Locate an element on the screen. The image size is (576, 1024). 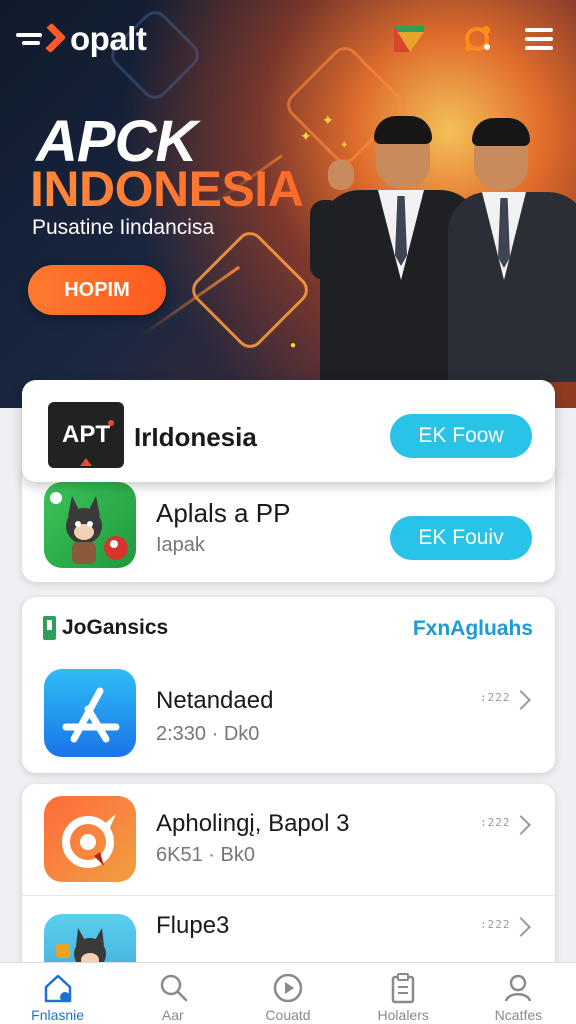
logo-mark-icon is located at coordinates (42, 39).